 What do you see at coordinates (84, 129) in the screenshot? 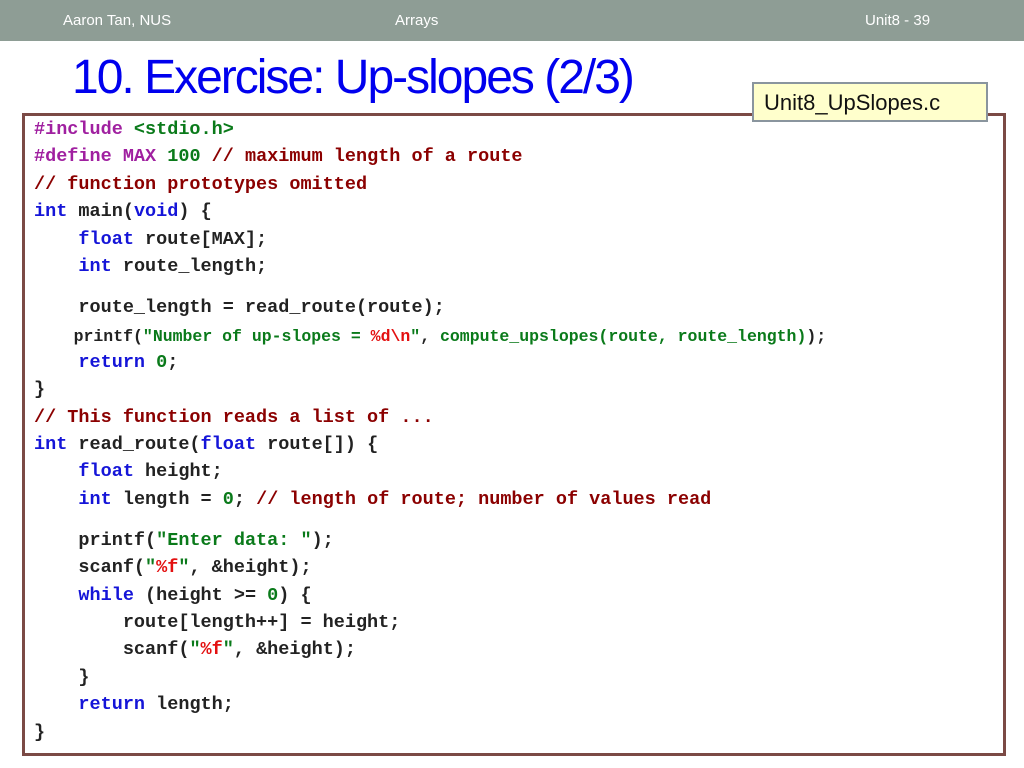
I see `code-token: #include` at bounding box center [84, 129].